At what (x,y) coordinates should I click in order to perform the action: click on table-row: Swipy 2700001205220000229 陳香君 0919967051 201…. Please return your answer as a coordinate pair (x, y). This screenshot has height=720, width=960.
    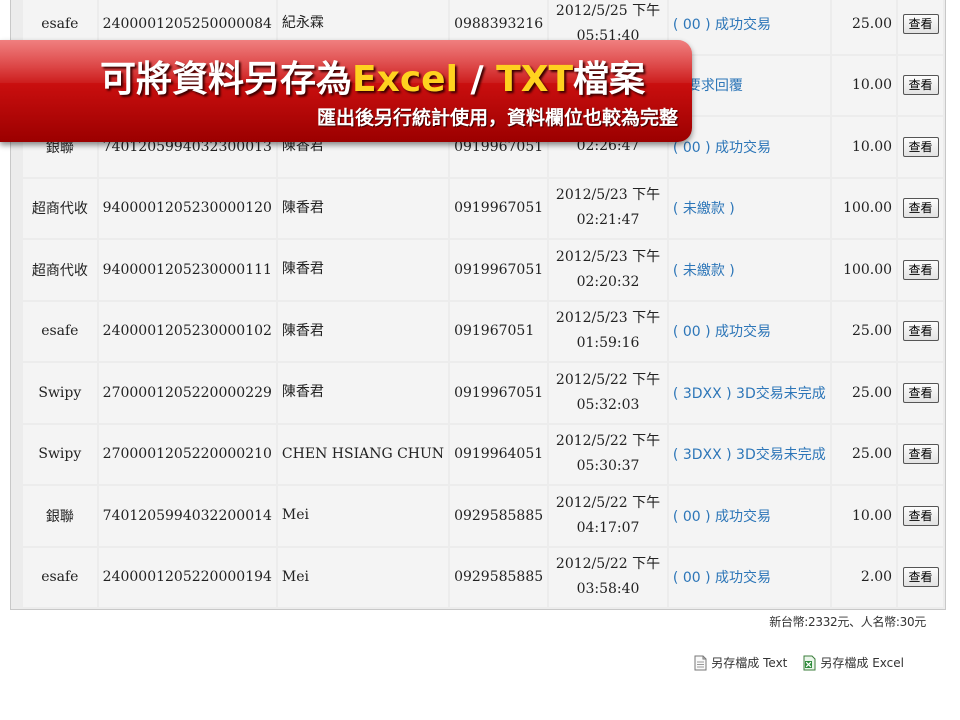
    Looking at the image, I should click on (483, 393).